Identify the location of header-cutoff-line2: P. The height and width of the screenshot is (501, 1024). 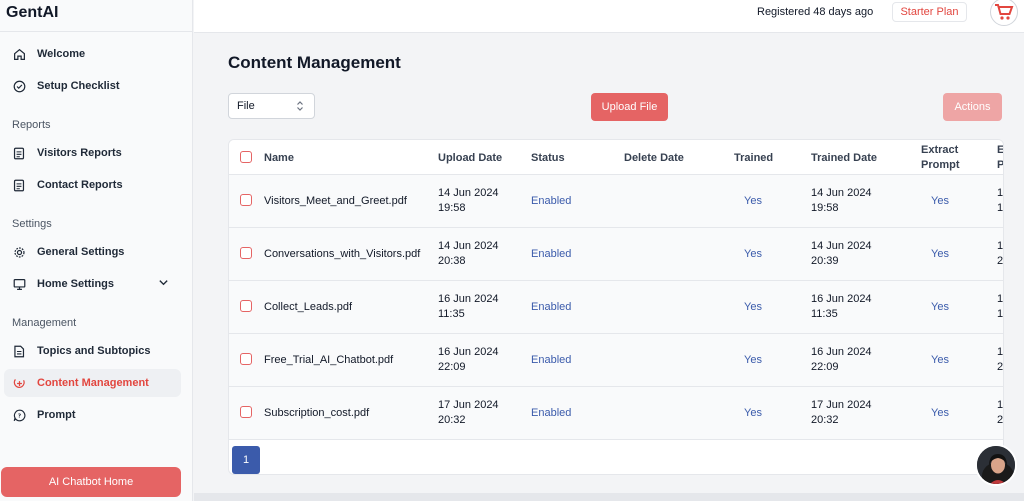
(1000, 165).